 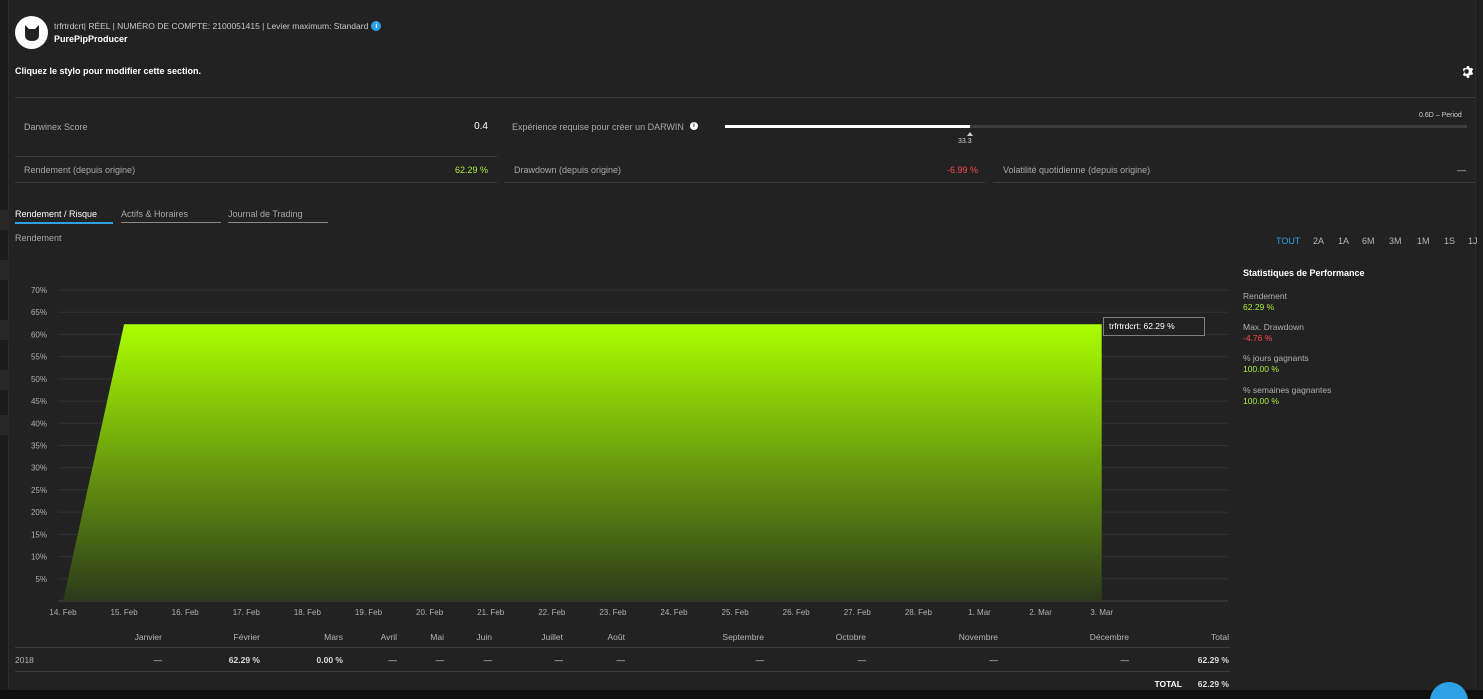 I want to click on period-1m: 1M, so click(x=1423, y=241).